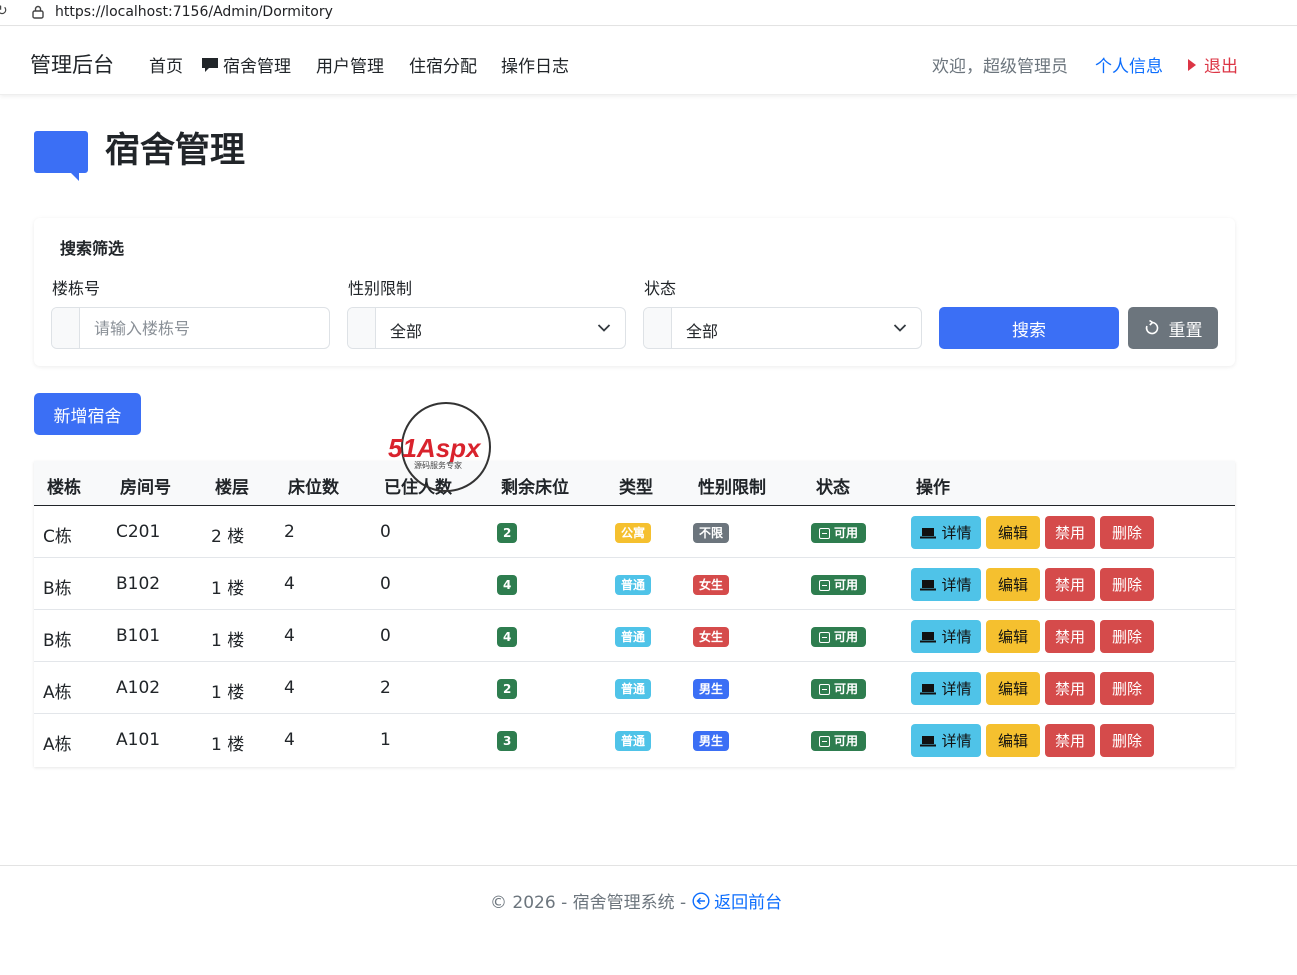 The width and height of the screenshot is (1297, 975). I want to click on status-select-value: 全部, so click(702, 331).